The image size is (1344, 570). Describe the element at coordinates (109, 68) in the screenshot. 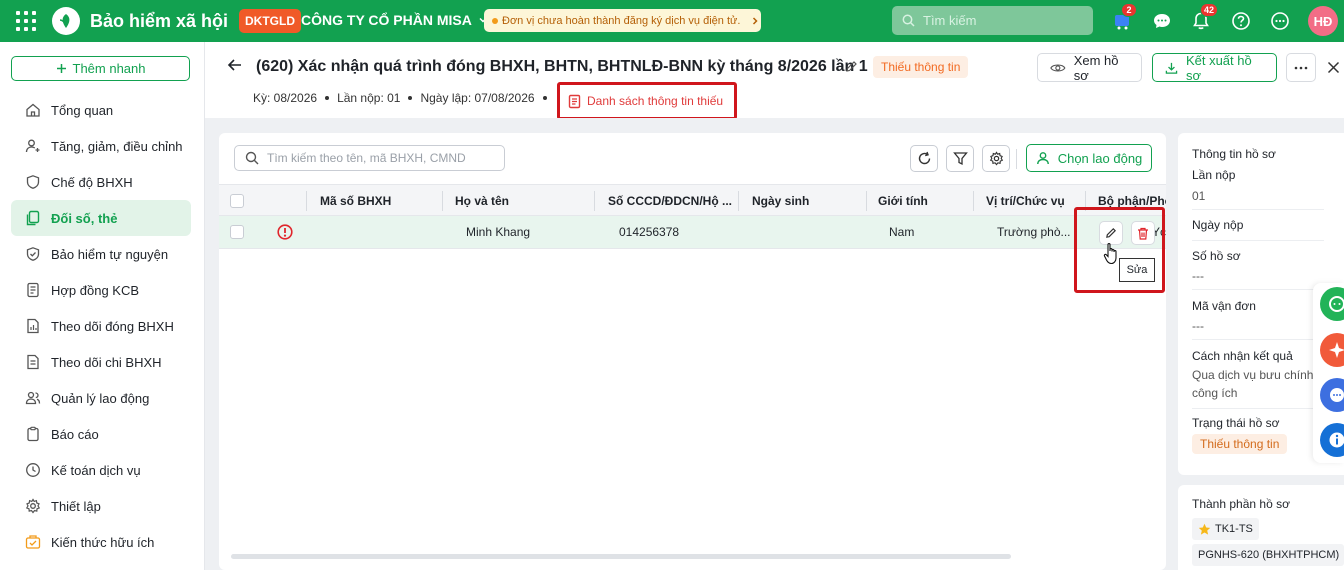

I see `quick-add-label: Thêm nhanh` at that location.